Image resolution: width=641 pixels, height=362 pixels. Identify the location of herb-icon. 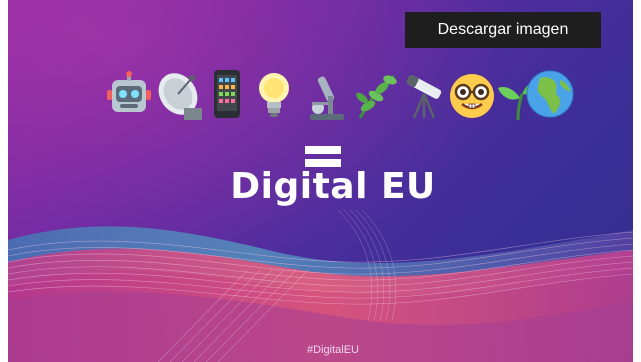
(376, 96).